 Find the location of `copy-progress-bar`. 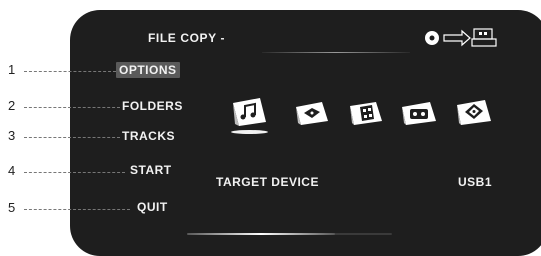

copy-progress-bar is located at coordinates (289, 234).